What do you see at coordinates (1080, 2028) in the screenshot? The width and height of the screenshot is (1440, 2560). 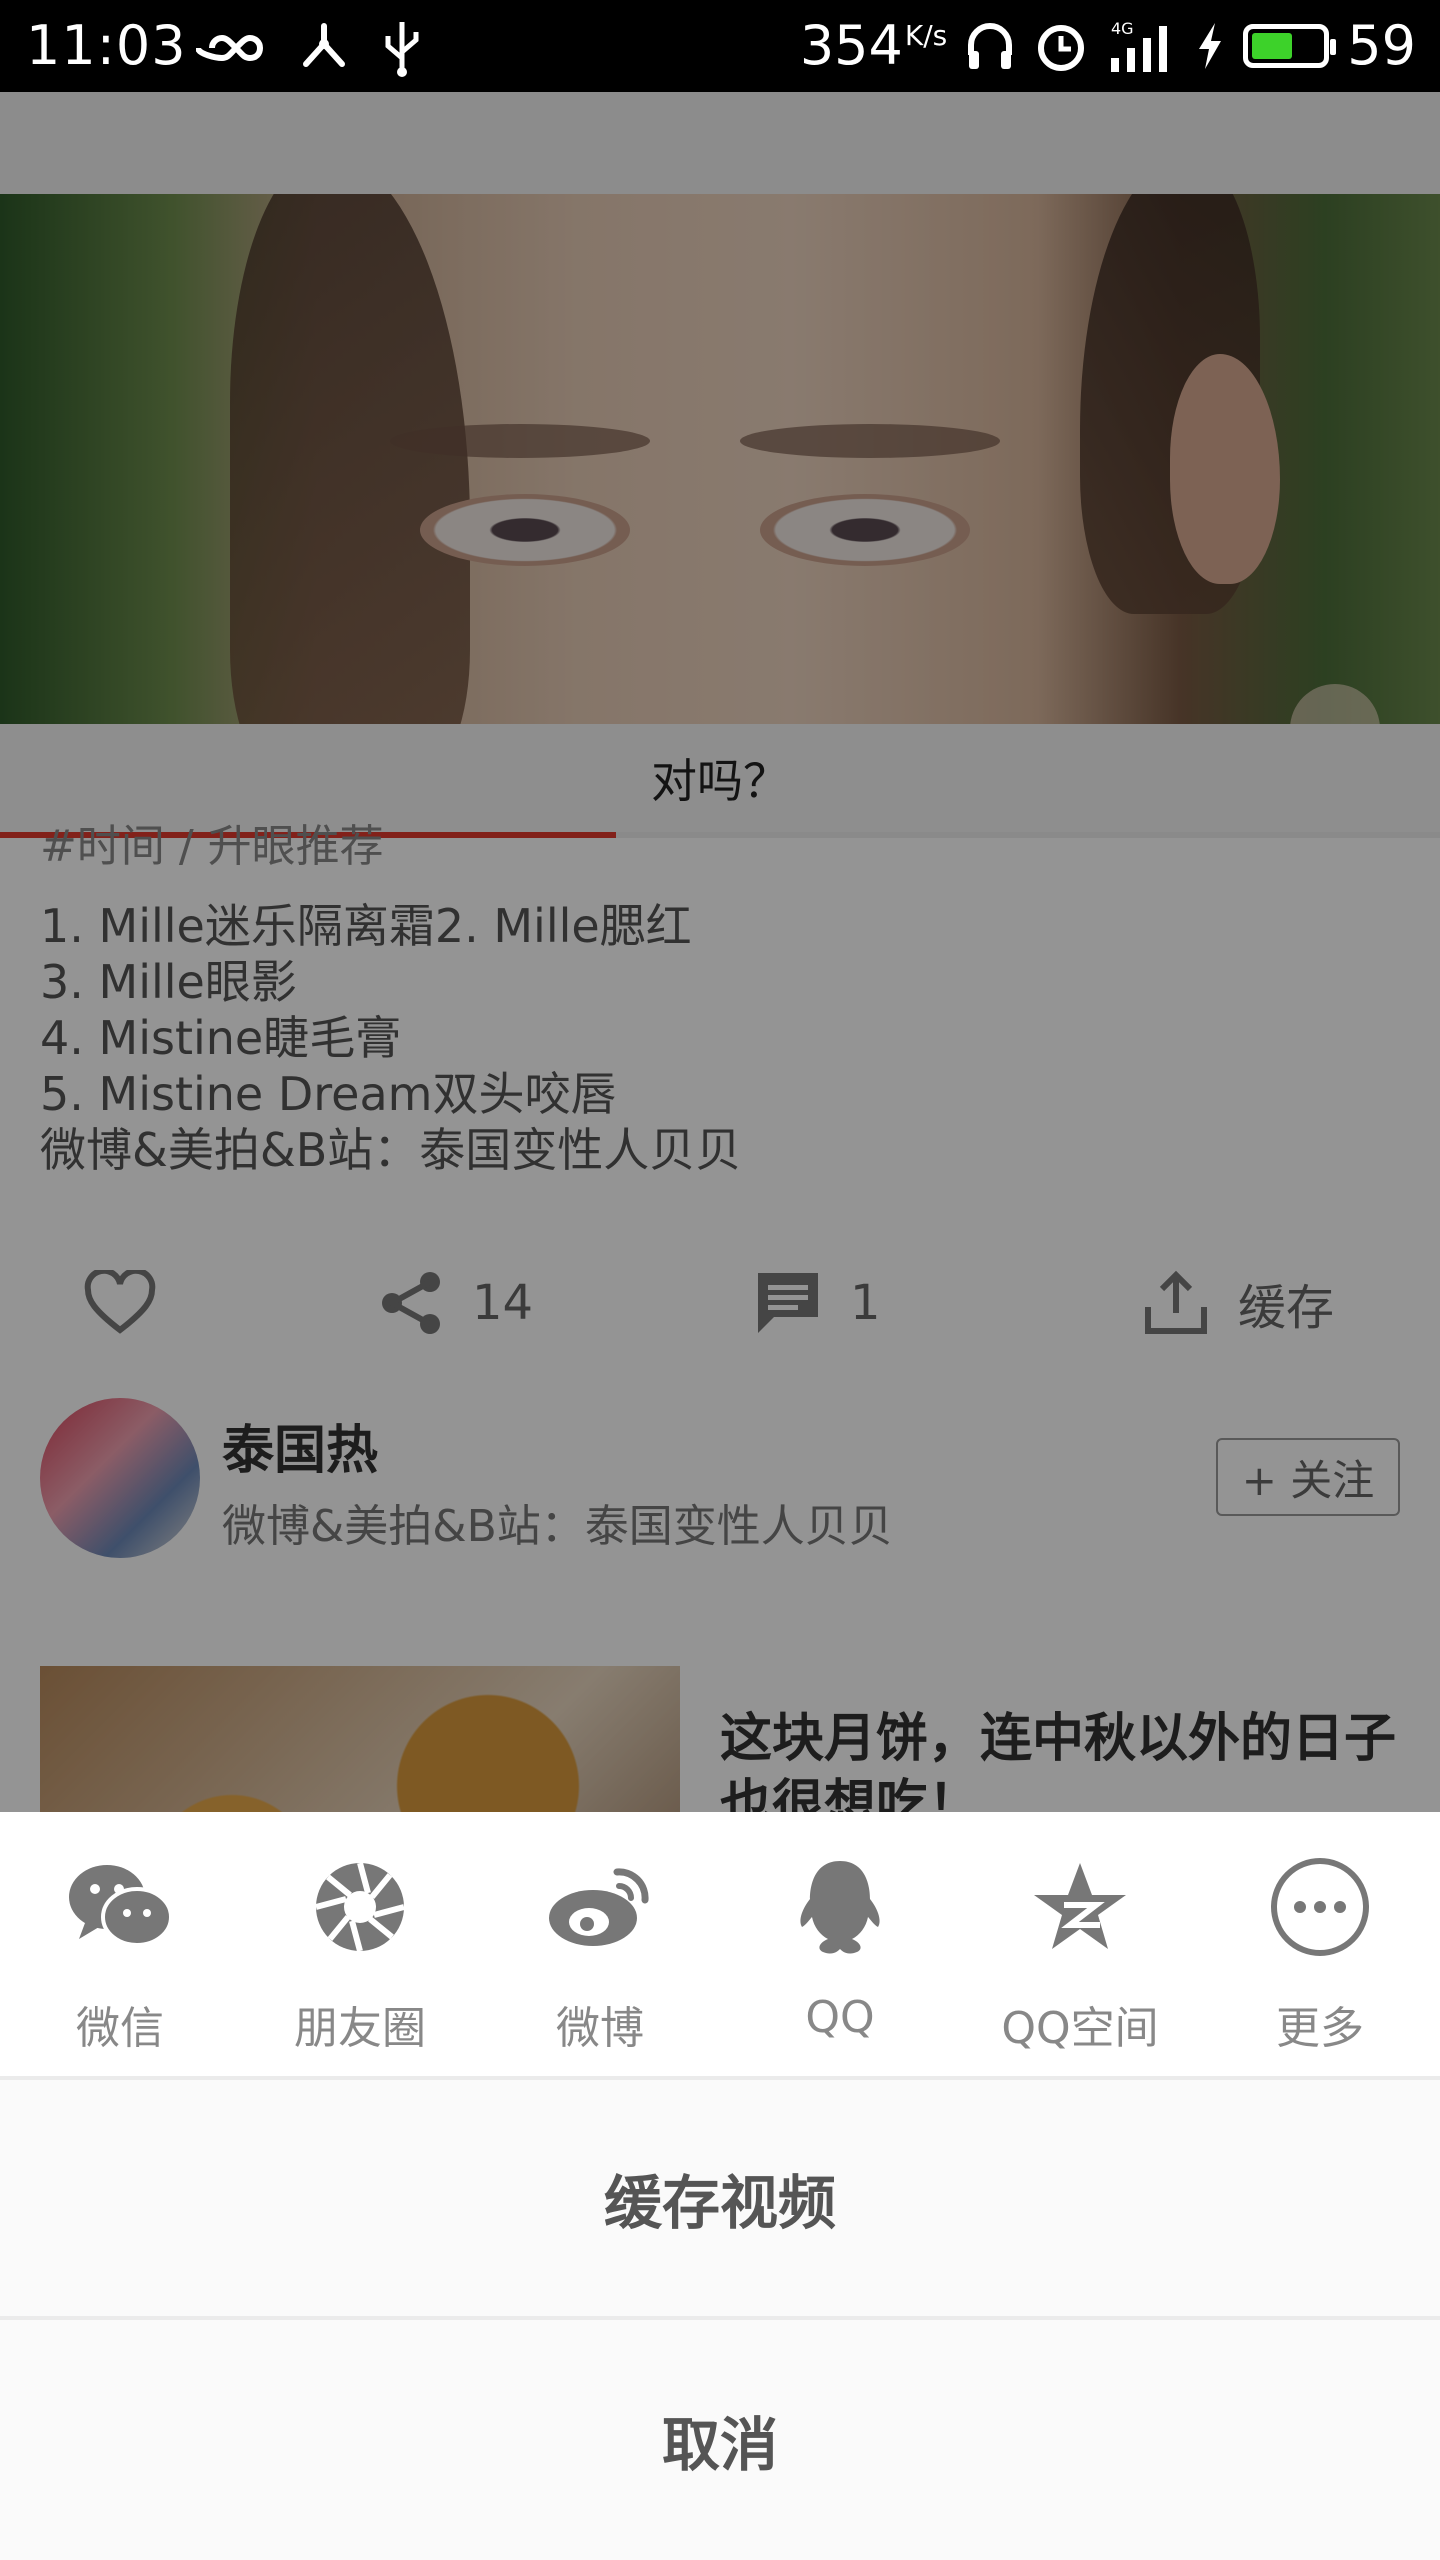 I see `share-label: QQ空间` at bounding box center [1080, 2028].